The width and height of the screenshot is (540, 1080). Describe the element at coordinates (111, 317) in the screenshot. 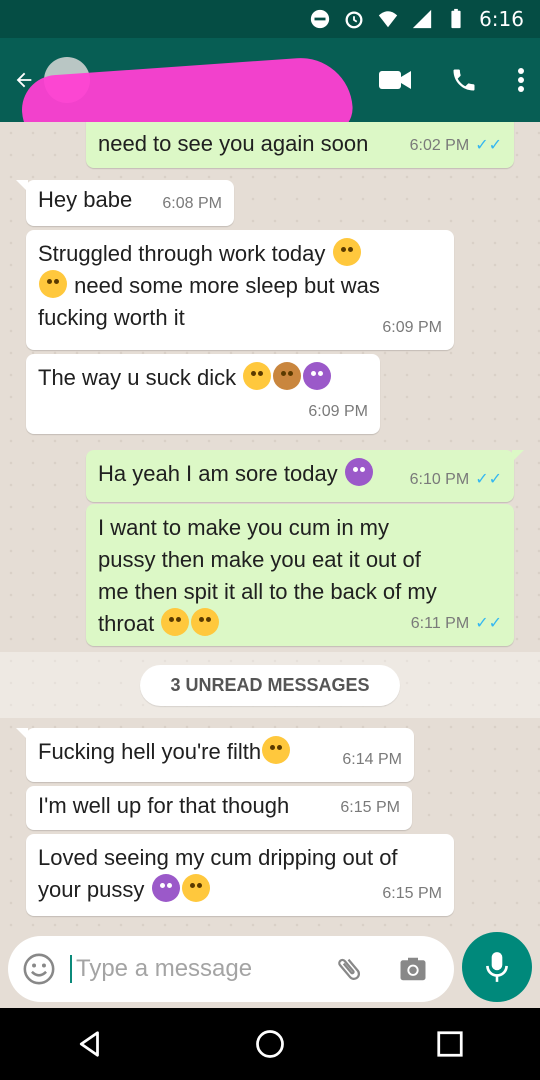

I see `message-text: fucking worth it` at that location.